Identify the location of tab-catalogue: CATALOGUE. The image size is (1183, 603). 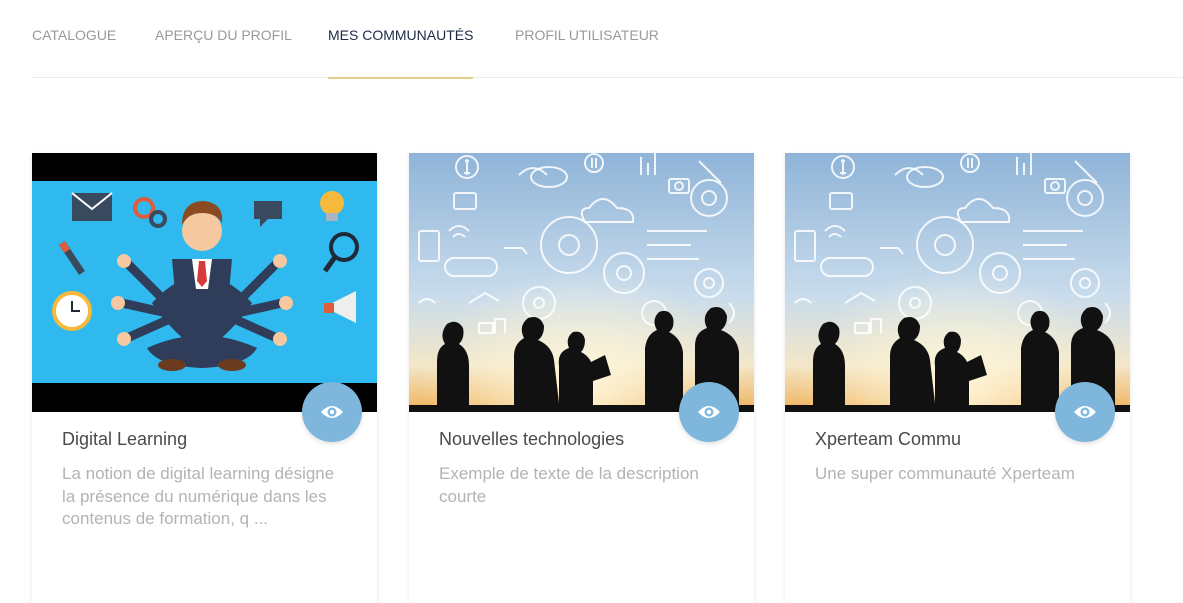
(74, 39).